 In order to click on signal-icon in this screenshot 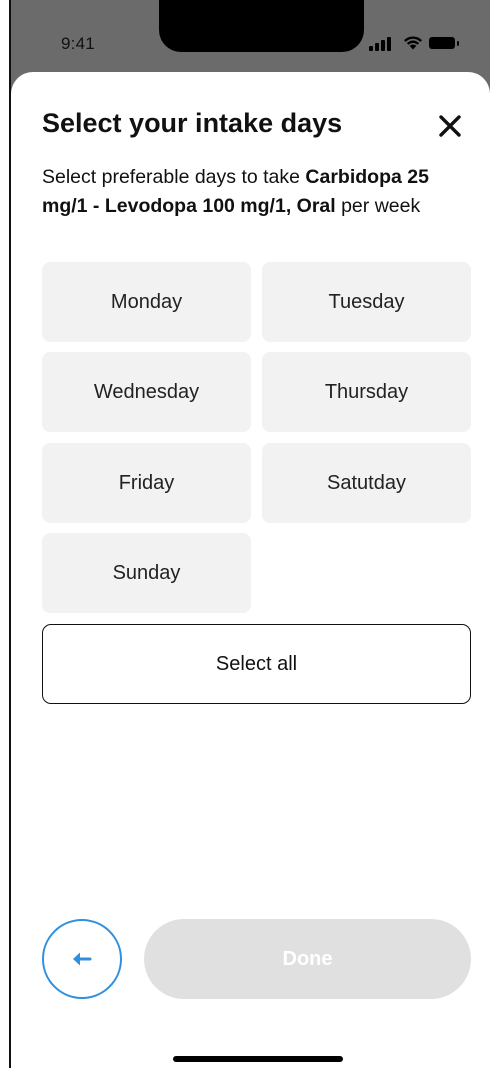, I will do `click(382, 43)`.